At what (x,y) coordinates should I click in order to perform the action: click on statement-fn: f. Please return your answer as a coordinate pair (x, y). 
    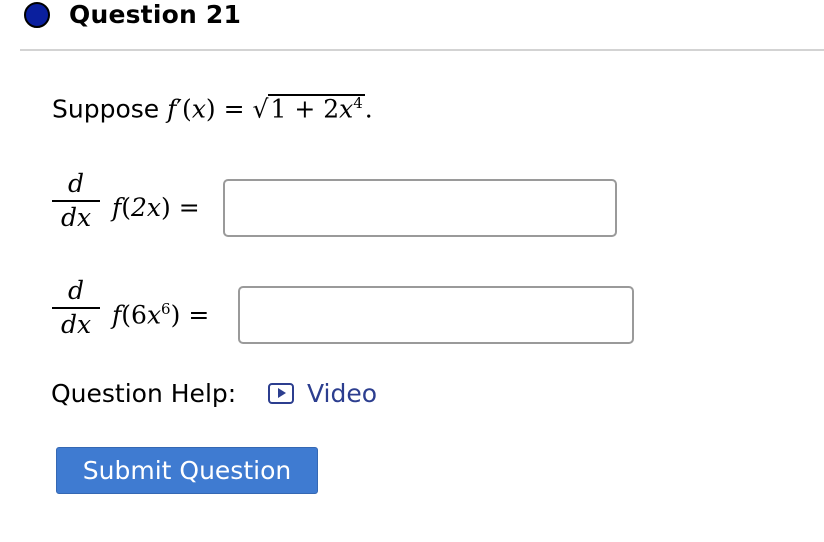
    Looking at the image, I should click on (172, 109).